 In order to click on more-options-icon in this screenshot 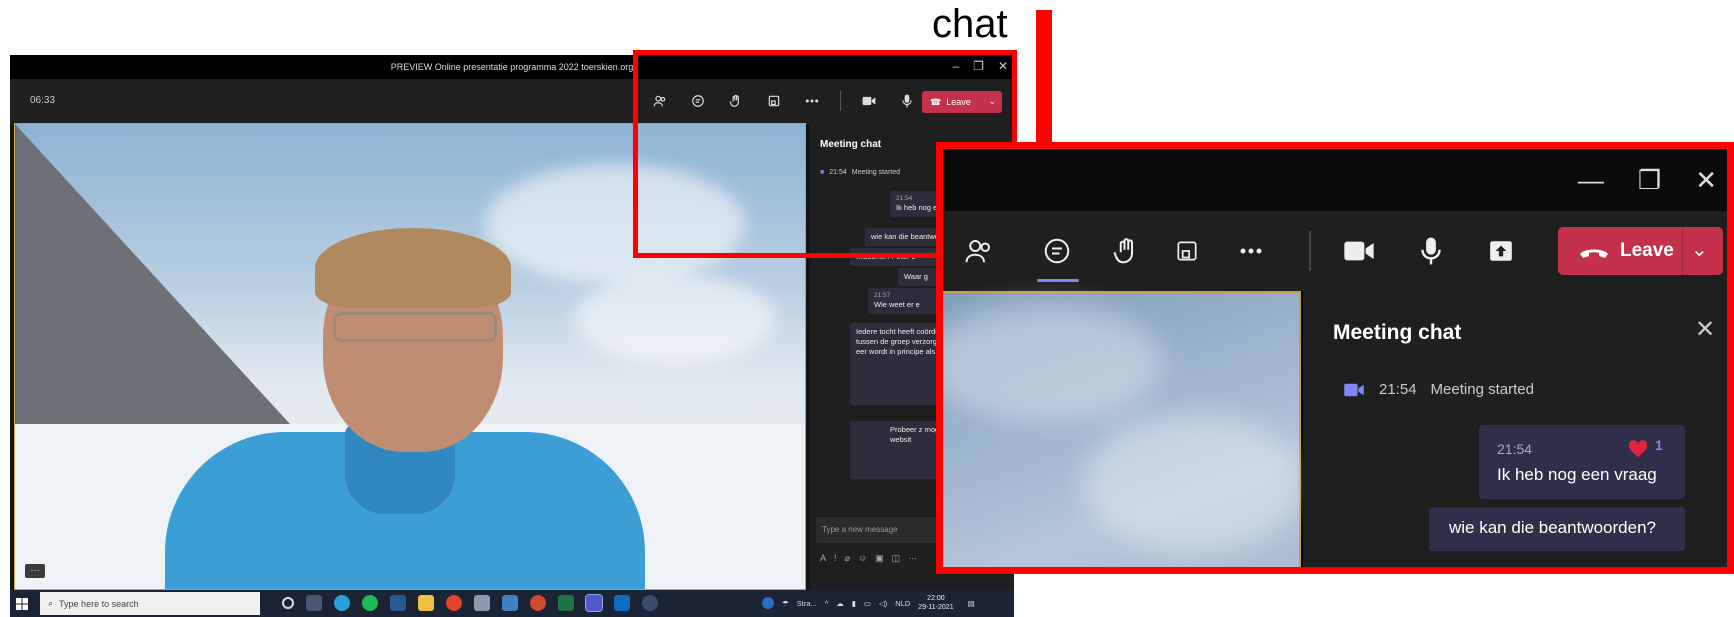, I will do `click(1251, 251)`.